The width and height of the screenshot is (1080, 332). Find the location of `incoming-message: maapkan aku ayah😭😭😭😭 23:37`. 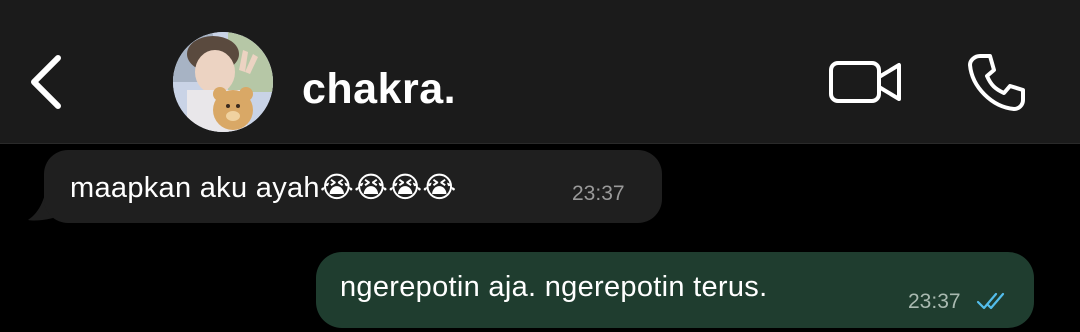

incoming-message: maapkan aku ayah😭😭😭😭 23:37 is located at coordinates (353, 186).